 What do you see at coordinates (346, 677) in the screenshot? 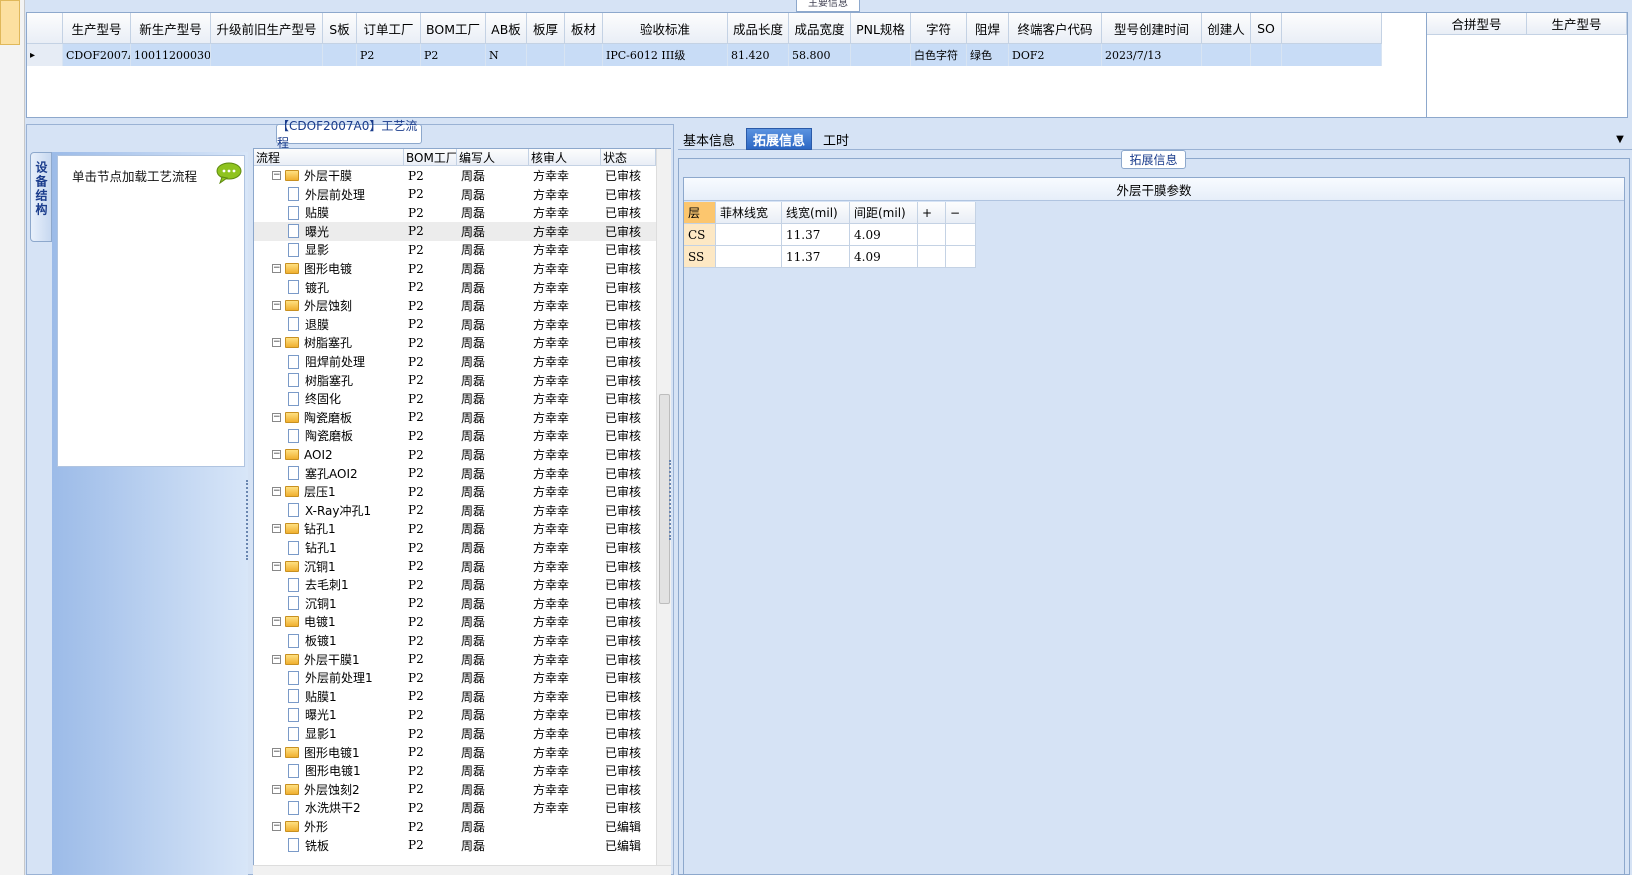
I see `tree-node: 外层前处理1` at bounding box center [346, 677].